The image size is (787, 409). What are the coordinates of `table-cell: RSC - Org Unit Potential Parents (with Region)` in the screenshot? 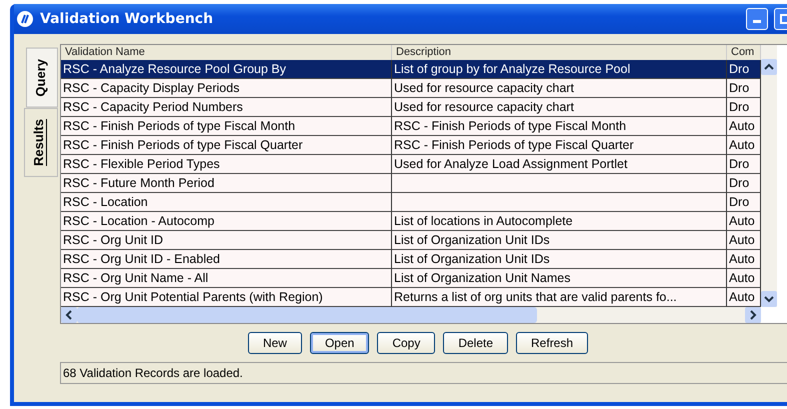 It's located at (226, 297).